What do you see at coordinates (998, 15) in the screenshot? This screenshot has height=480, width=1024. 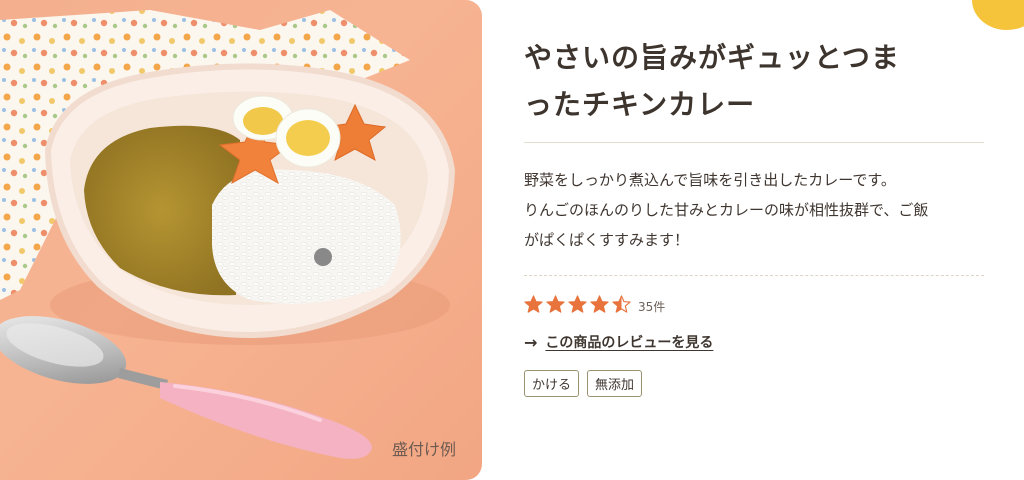 I see `corner-decoration` at bounding box center [998, 15].